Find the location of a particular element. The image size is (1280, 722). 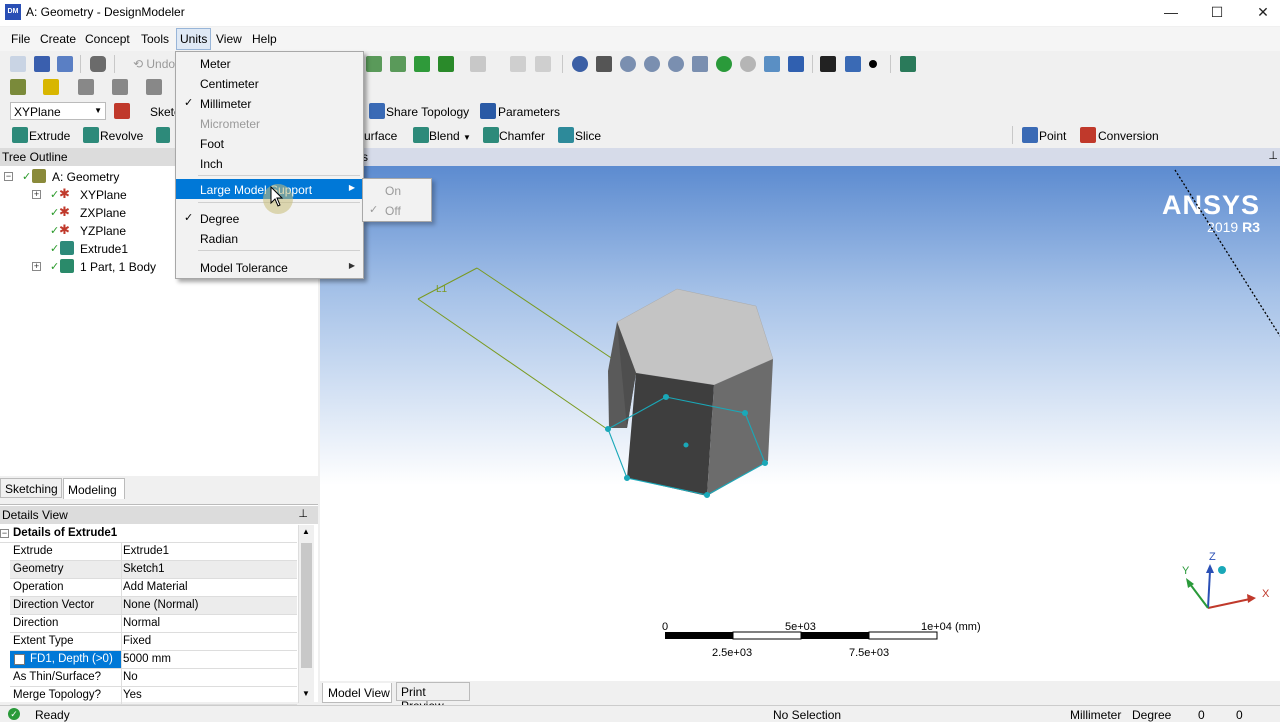

triad-icon is located at coordinates (828, 64).